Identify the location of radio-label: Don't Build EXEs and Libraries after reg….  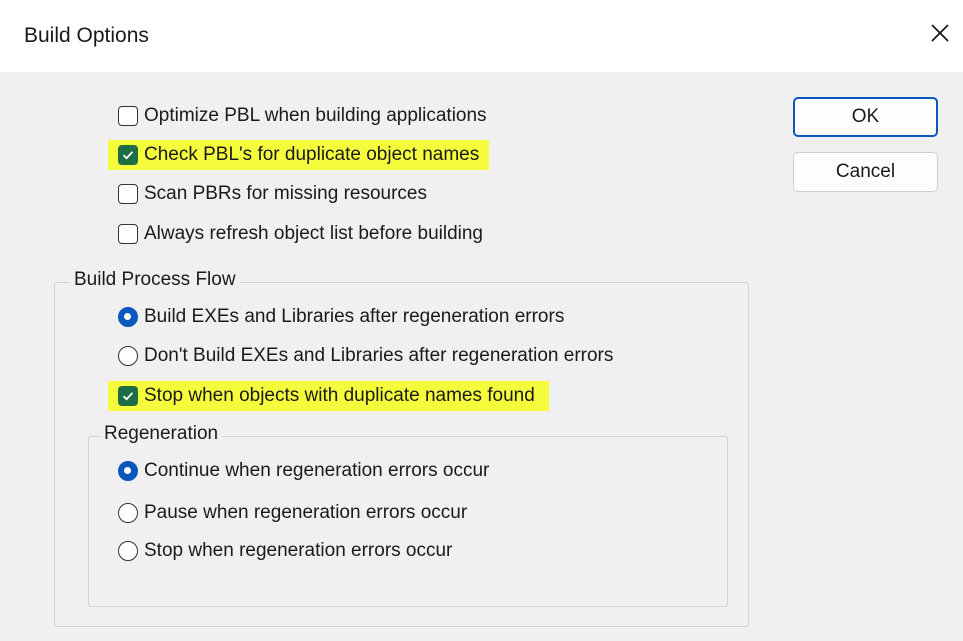
(379, 355).